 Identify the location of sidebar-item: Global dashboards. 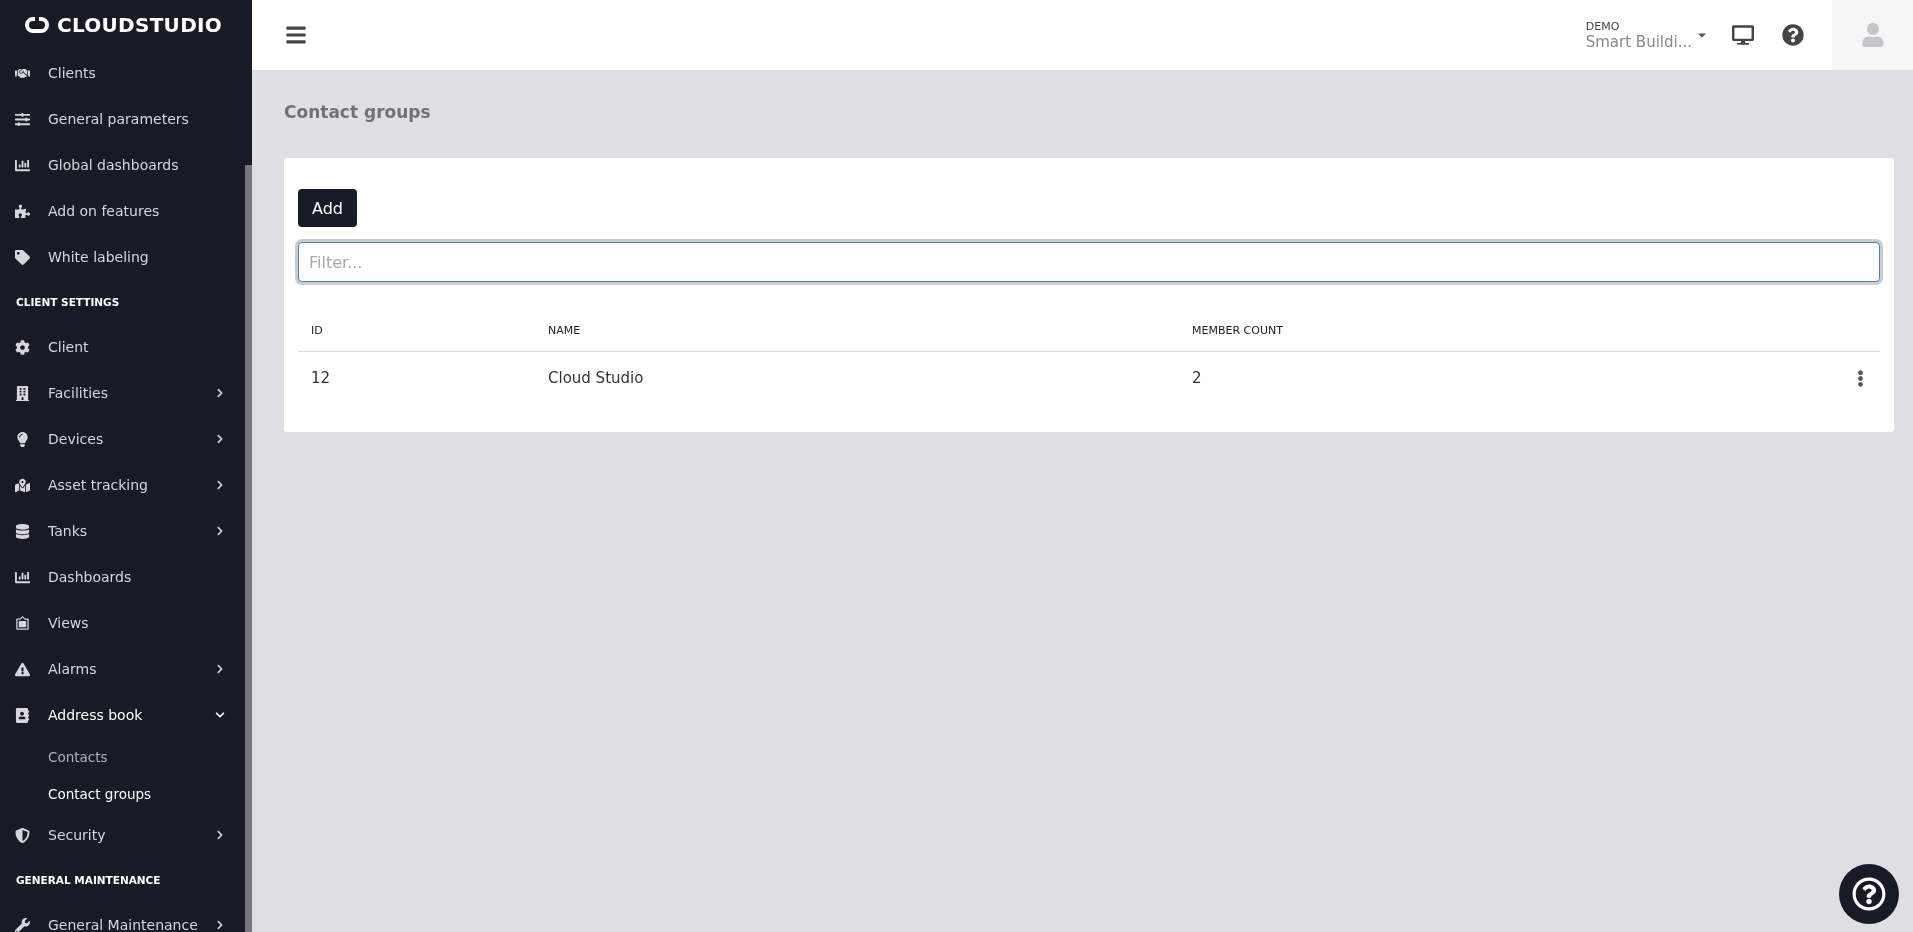
(122, 165).